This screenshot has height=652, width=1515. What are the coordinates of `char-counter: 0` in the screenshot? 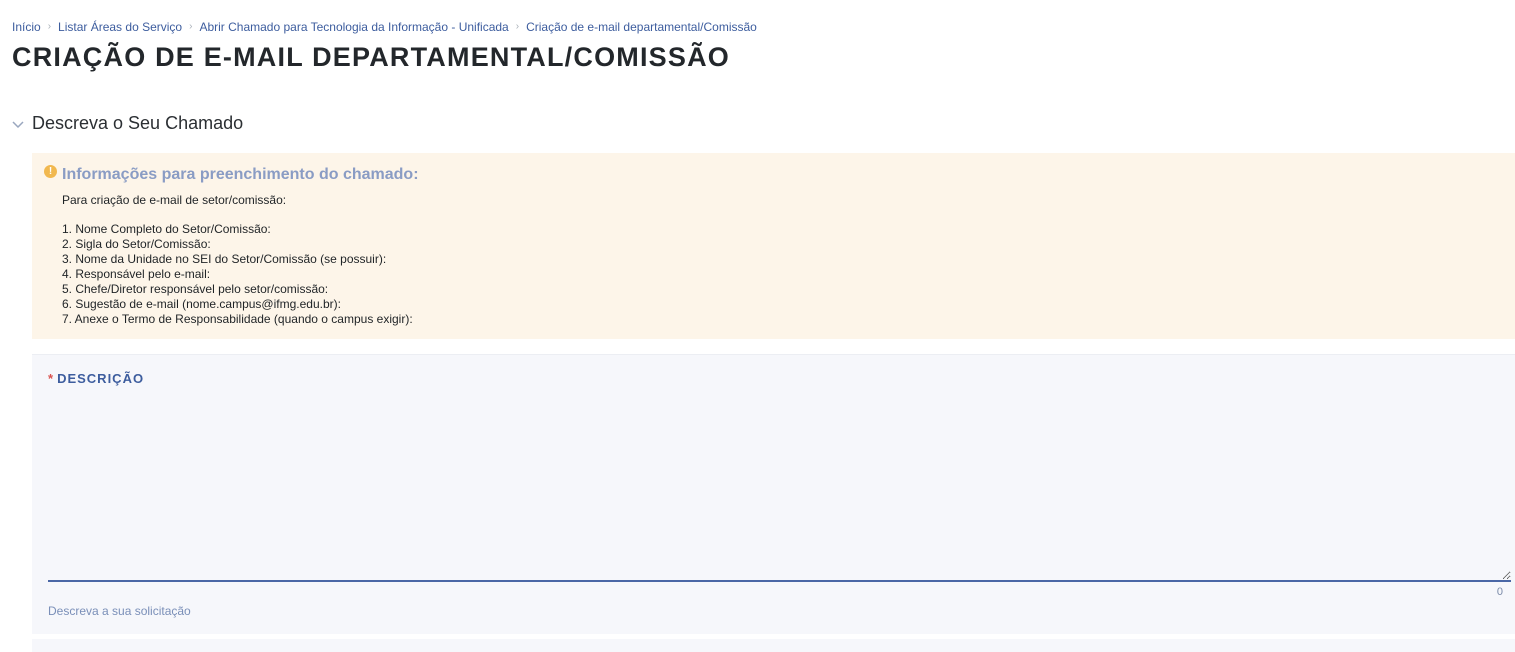 It's located at (1499, 592).